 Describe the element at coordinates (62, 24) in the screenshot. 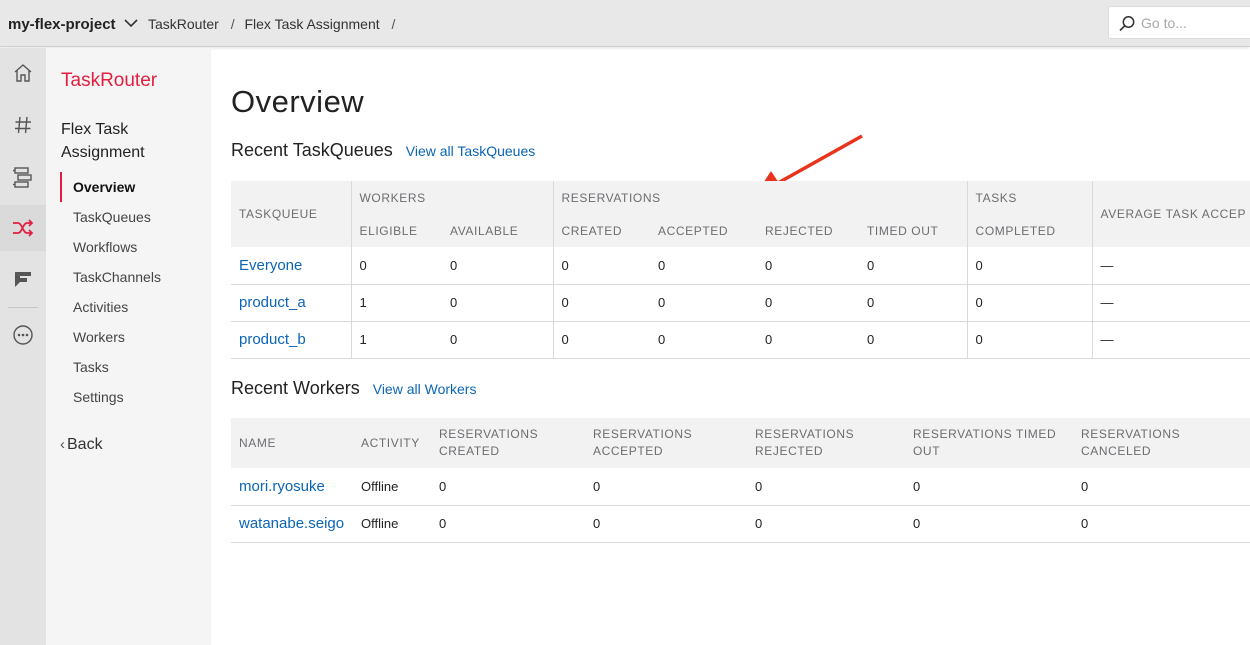

I see `project-name: my-flex-project` at that location.